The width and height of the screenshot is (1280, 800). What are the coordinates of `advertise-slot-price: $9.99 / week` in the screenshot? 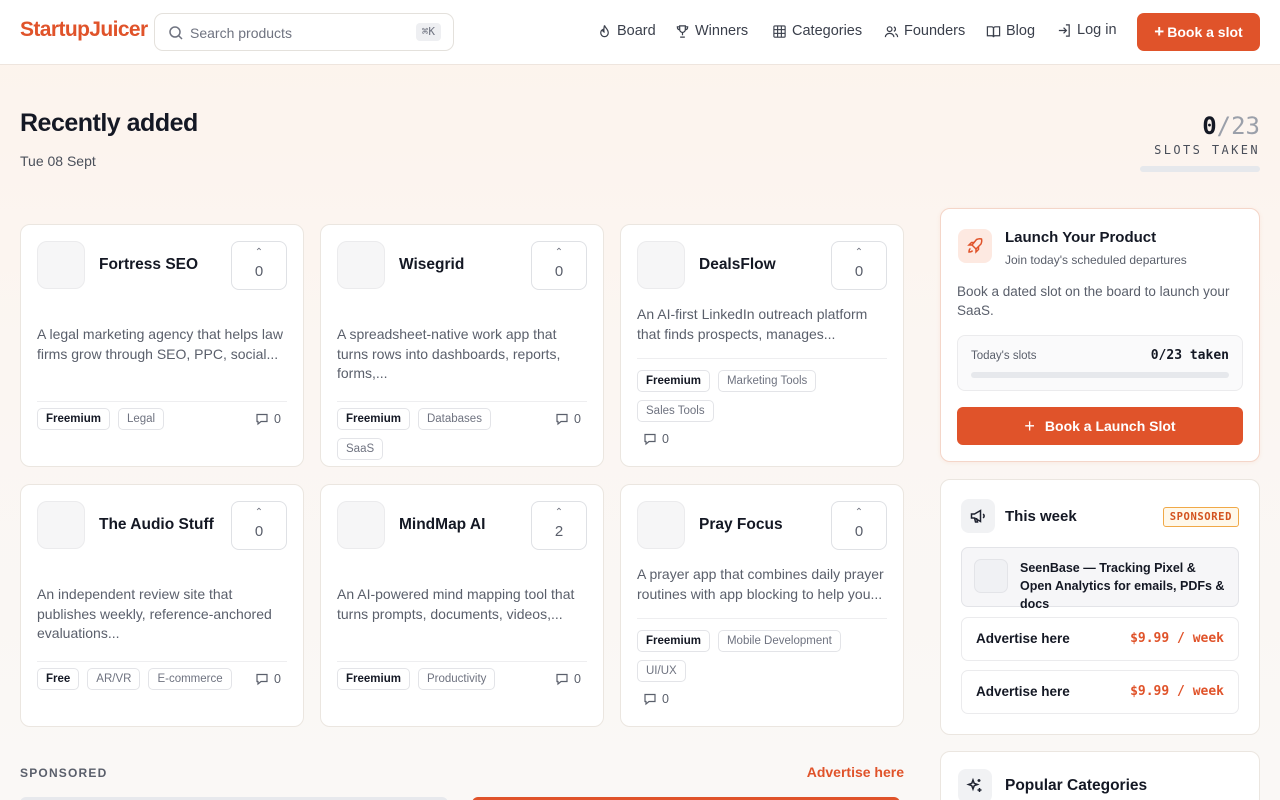 It's located at (1177, 638).